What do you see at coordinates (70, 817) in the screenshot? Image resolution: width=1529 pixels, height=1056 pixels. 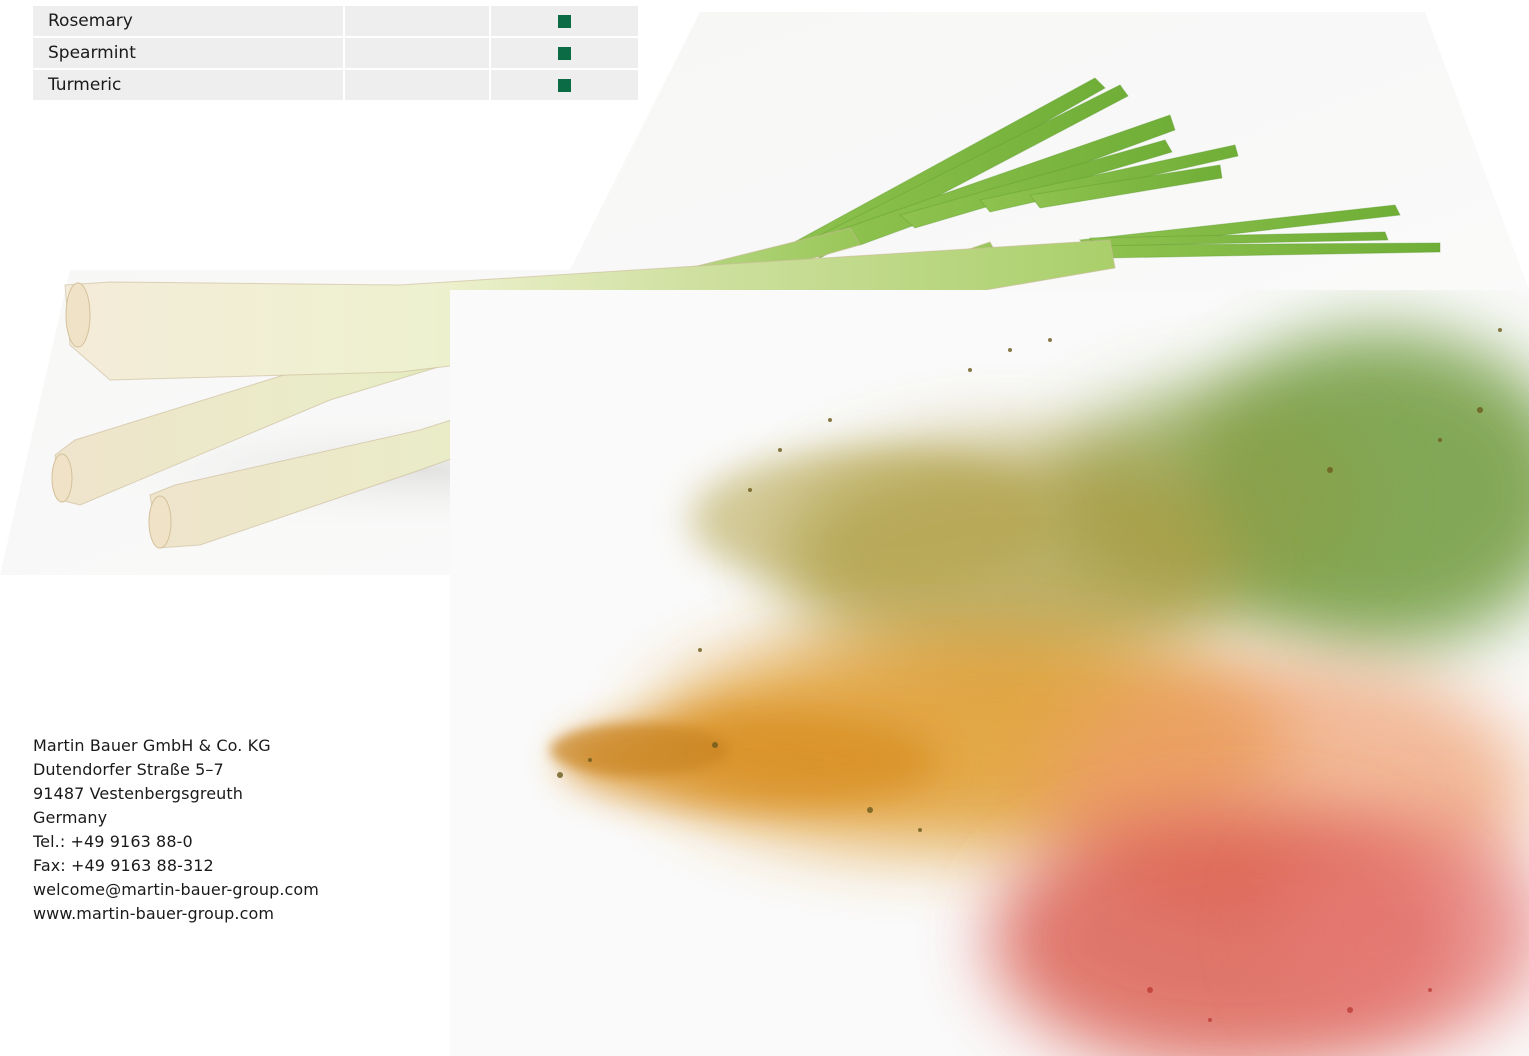 I see `country: Germany` at bounding box center [70, 817].